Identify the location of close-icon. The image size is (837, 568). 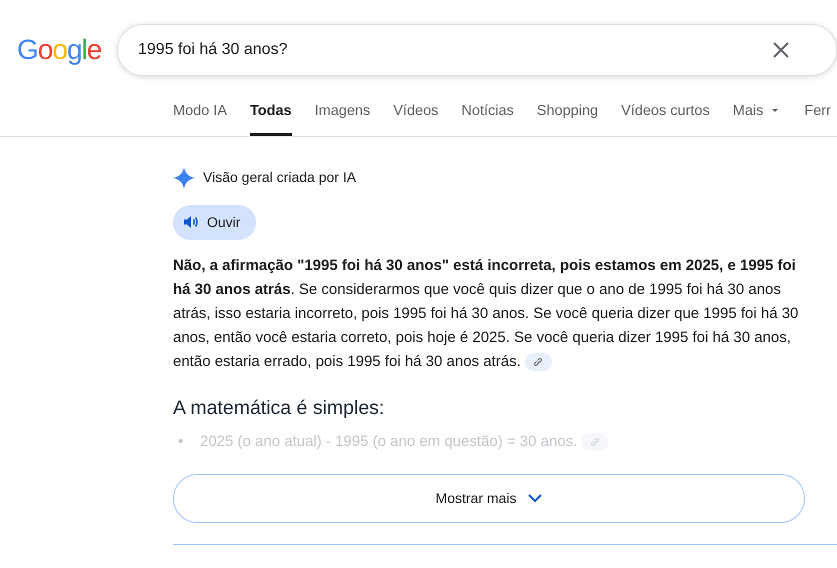
(781, 50).